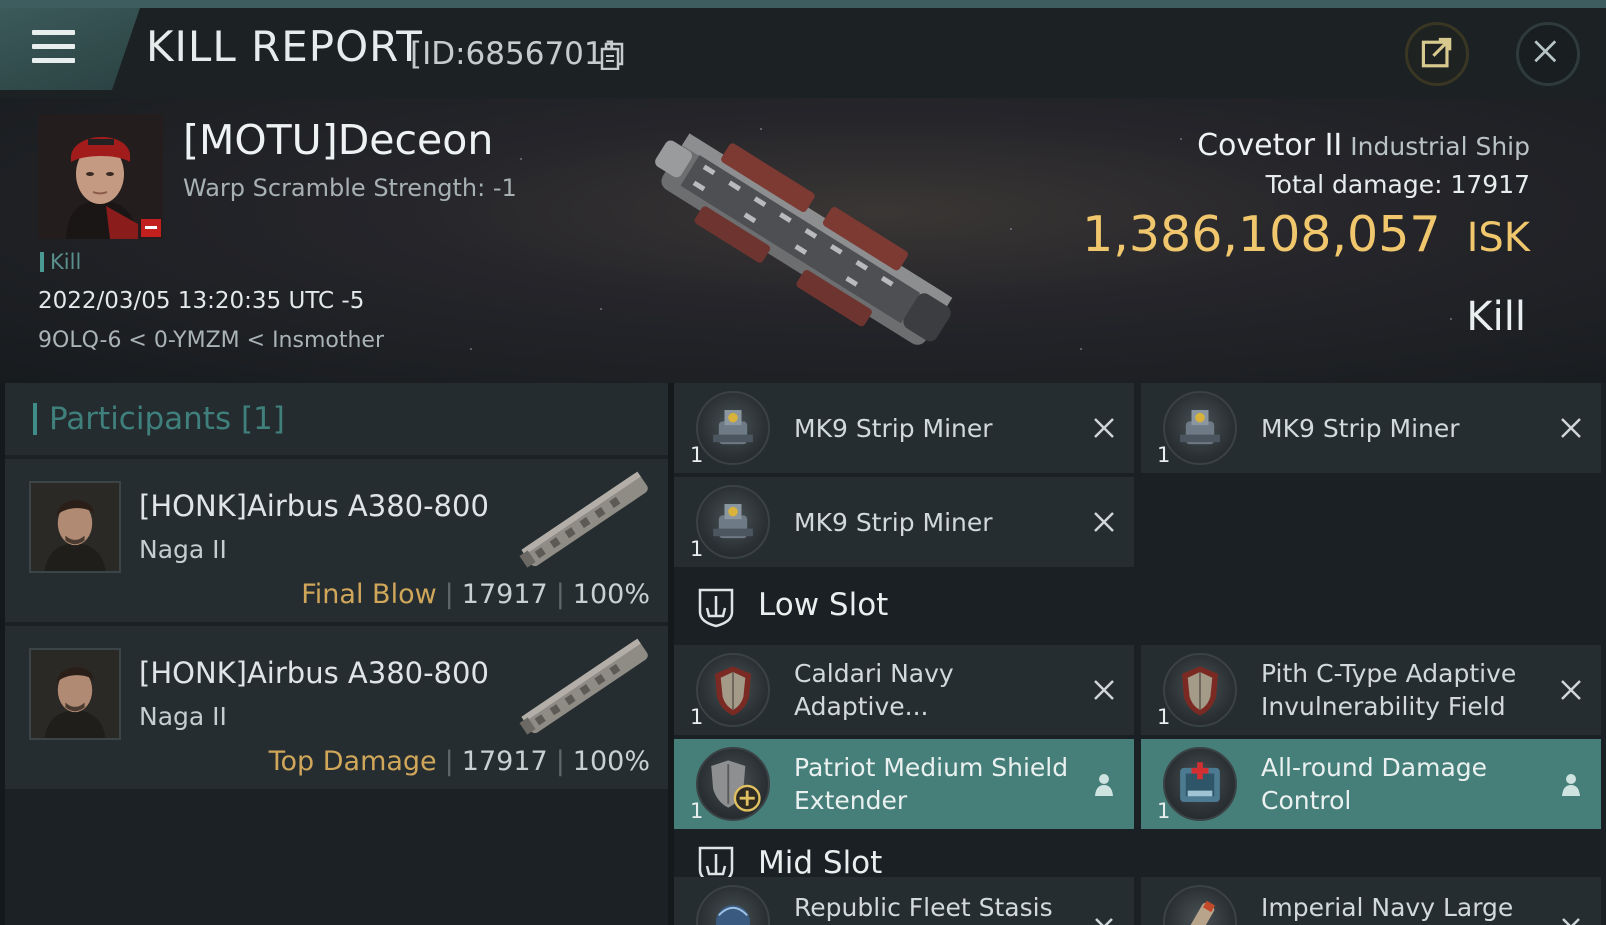 This screenshot has width=1606, height=925. Describe the element at coordinates (459, 761) in the screenshot. I see `participant-stats: Top Damage | 17917 | 100%` at that location.